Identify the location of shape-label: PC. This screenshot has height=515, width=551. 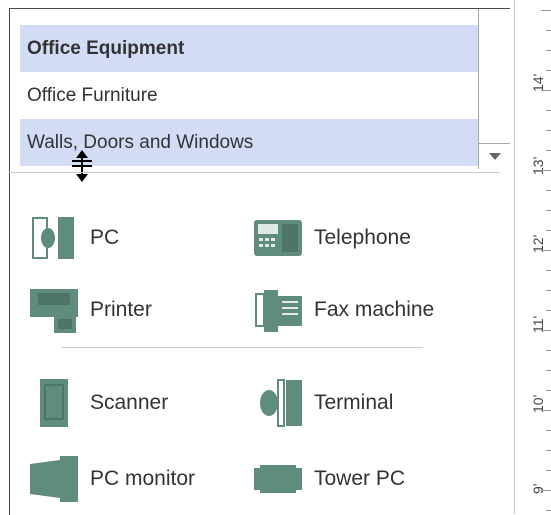
(105, 237).